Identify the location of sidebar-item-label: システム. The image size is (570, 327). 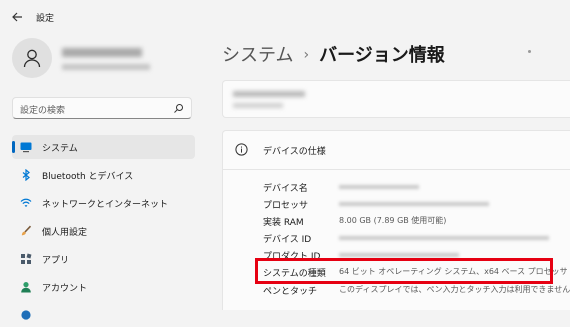
(60, 149).